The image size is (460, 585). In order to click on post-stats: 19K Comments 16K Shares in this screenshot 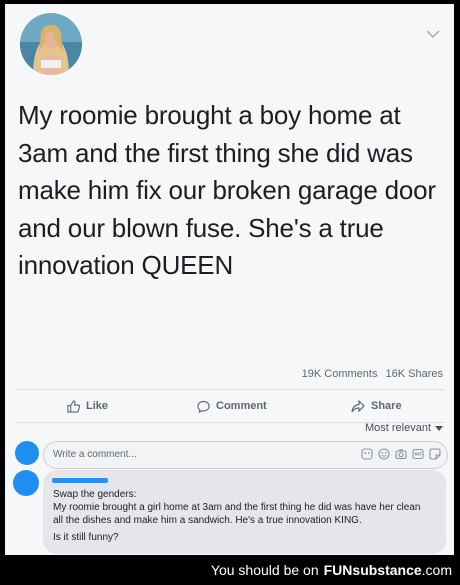, I will do `click(372, 374)`.